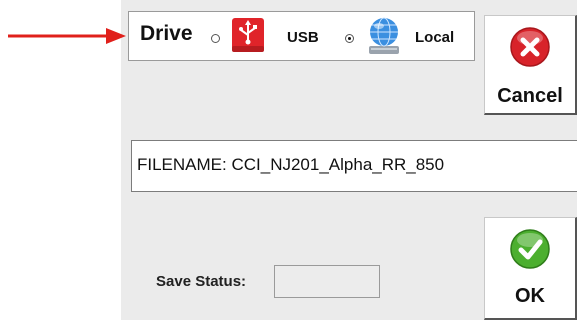 The height and width of the screenshot is (320, 577). What do you see at coordinates (67, 36) in the screenshot?
I see `annotation-arrow-icon` at bounding box center [67, 36].